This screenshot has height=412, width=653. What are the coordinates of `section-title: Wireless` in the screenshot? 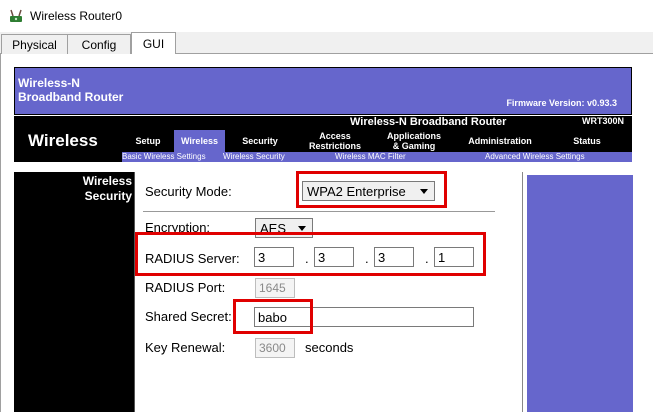 It's located at (63, 140).